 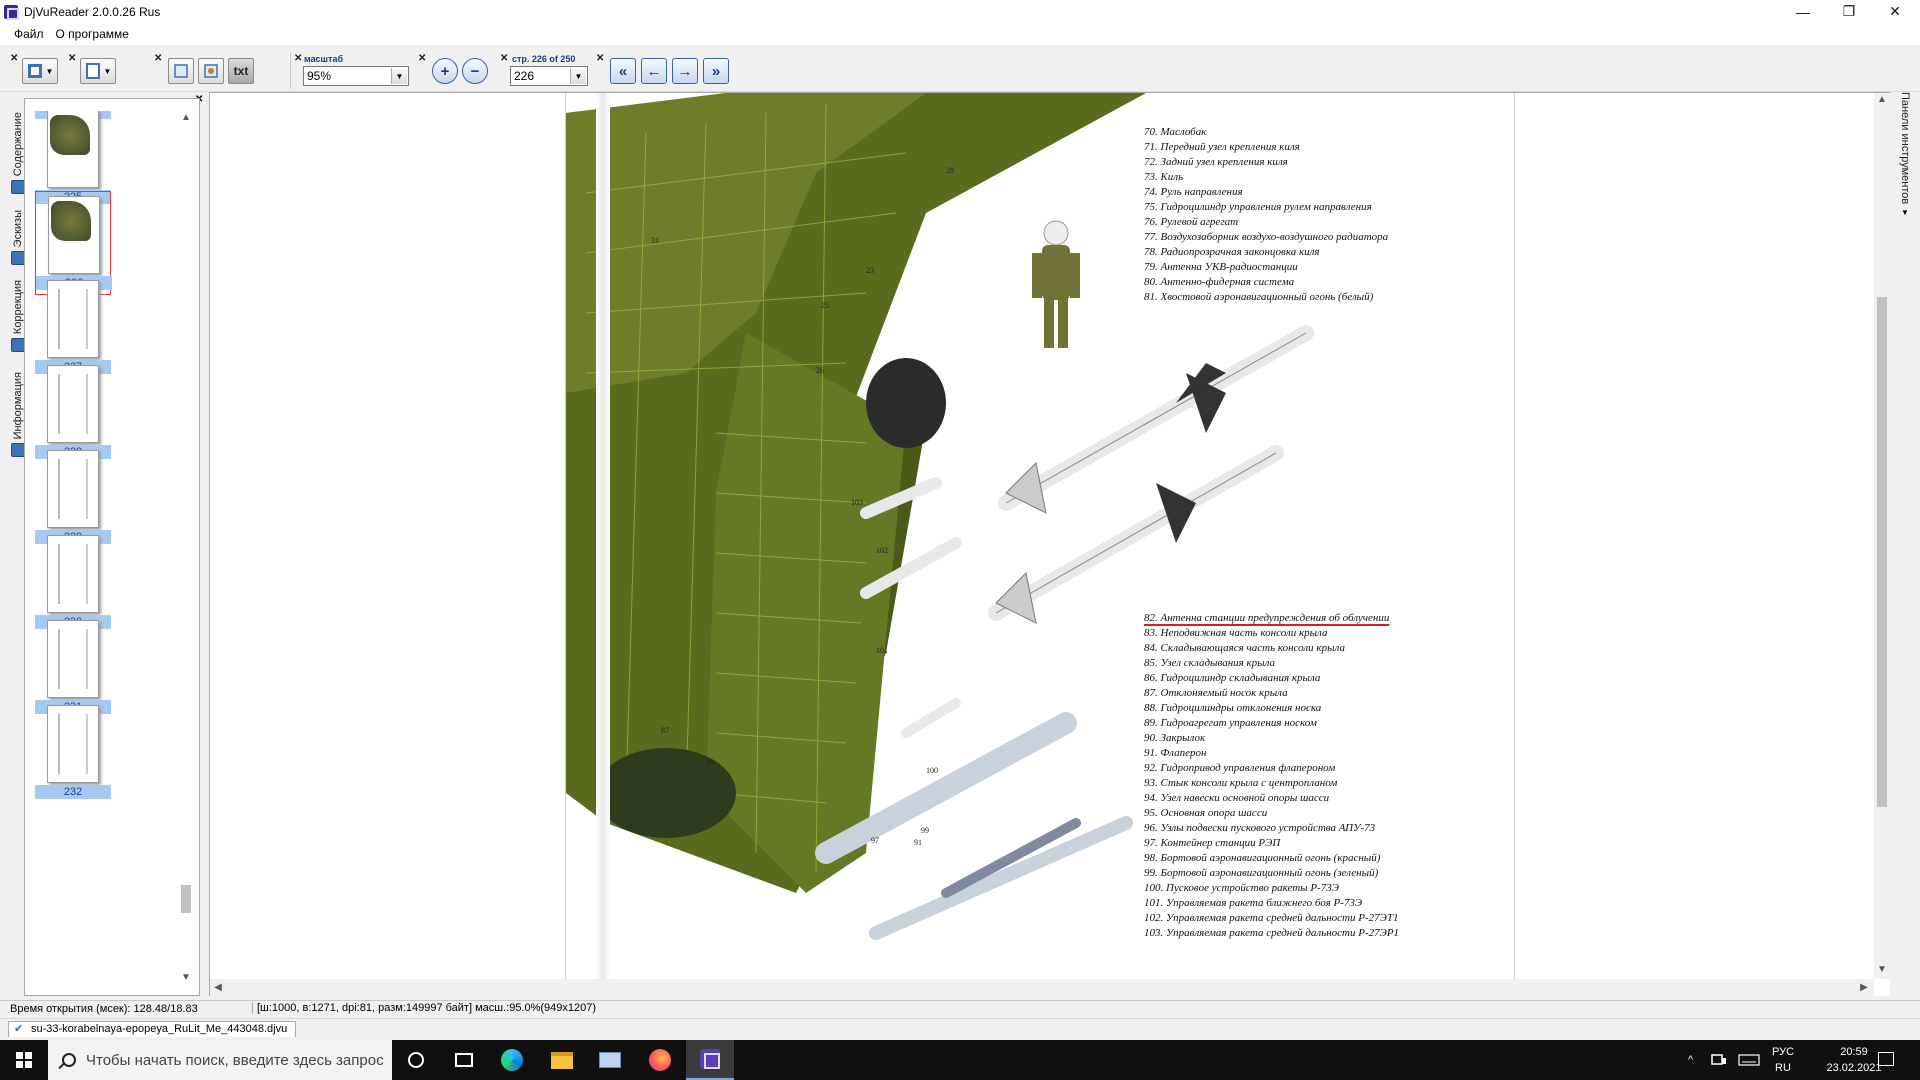 What do you see at coordinates (24, 1060) in the screenshot?
I see `start-button` at bounding box center [24, 1060].